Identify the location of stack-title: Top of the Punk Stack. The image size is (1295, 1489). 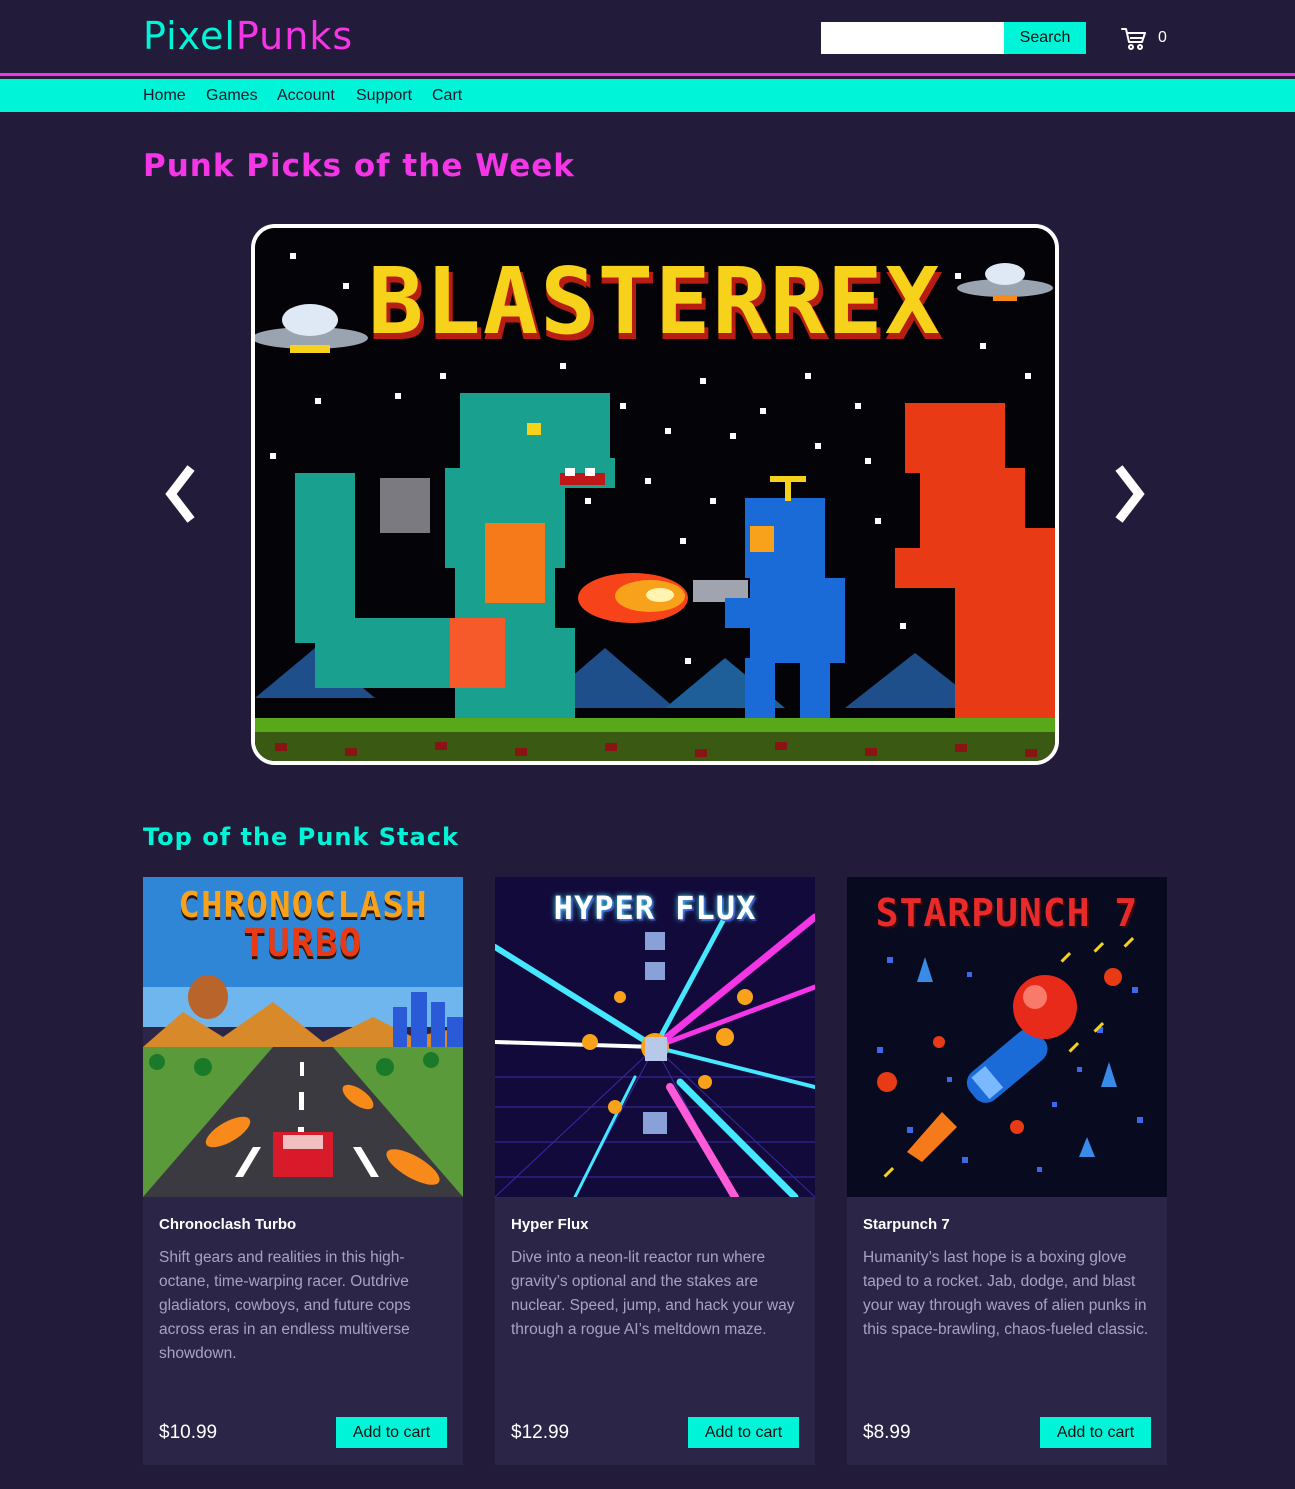
(301, 837).